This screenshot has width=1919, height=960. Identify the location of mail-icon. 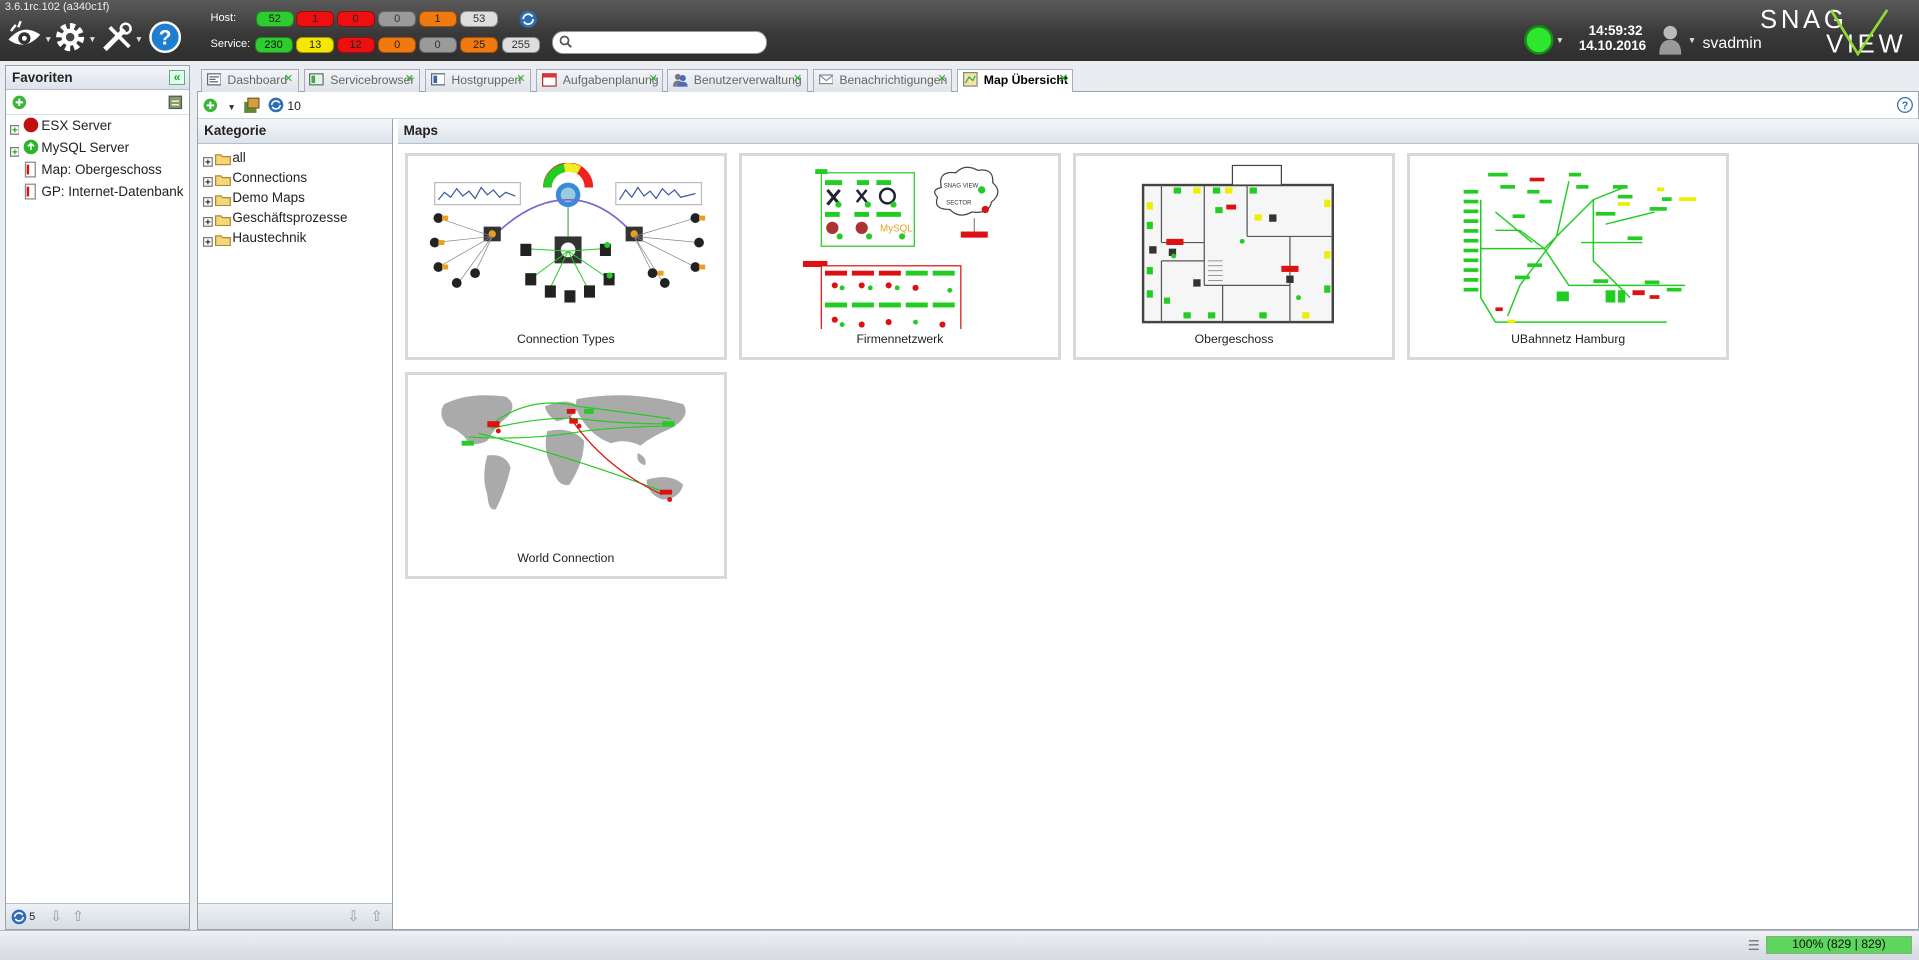
(826, 82).